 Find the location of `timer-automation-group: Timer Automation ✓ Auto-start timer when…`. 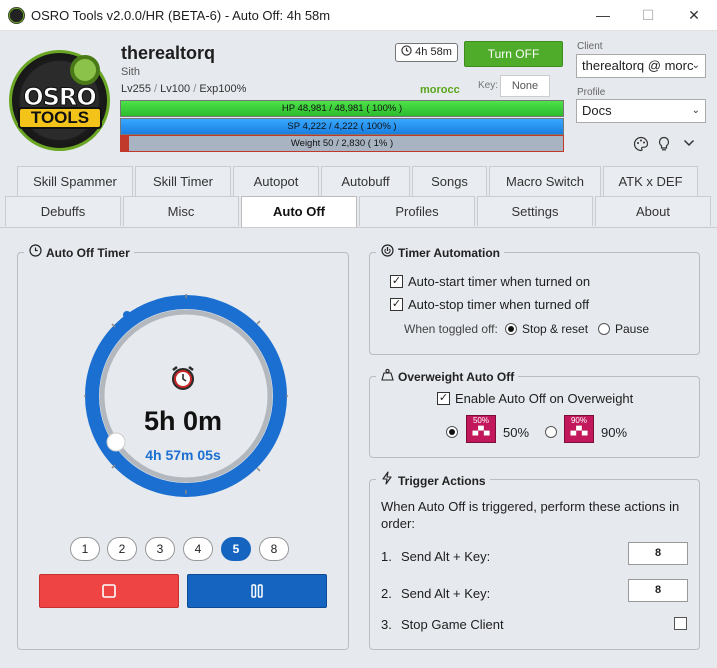

timer-automation-group: Timer Automation ✓ Auto-start timer when… is located at coordinates (534, 299).